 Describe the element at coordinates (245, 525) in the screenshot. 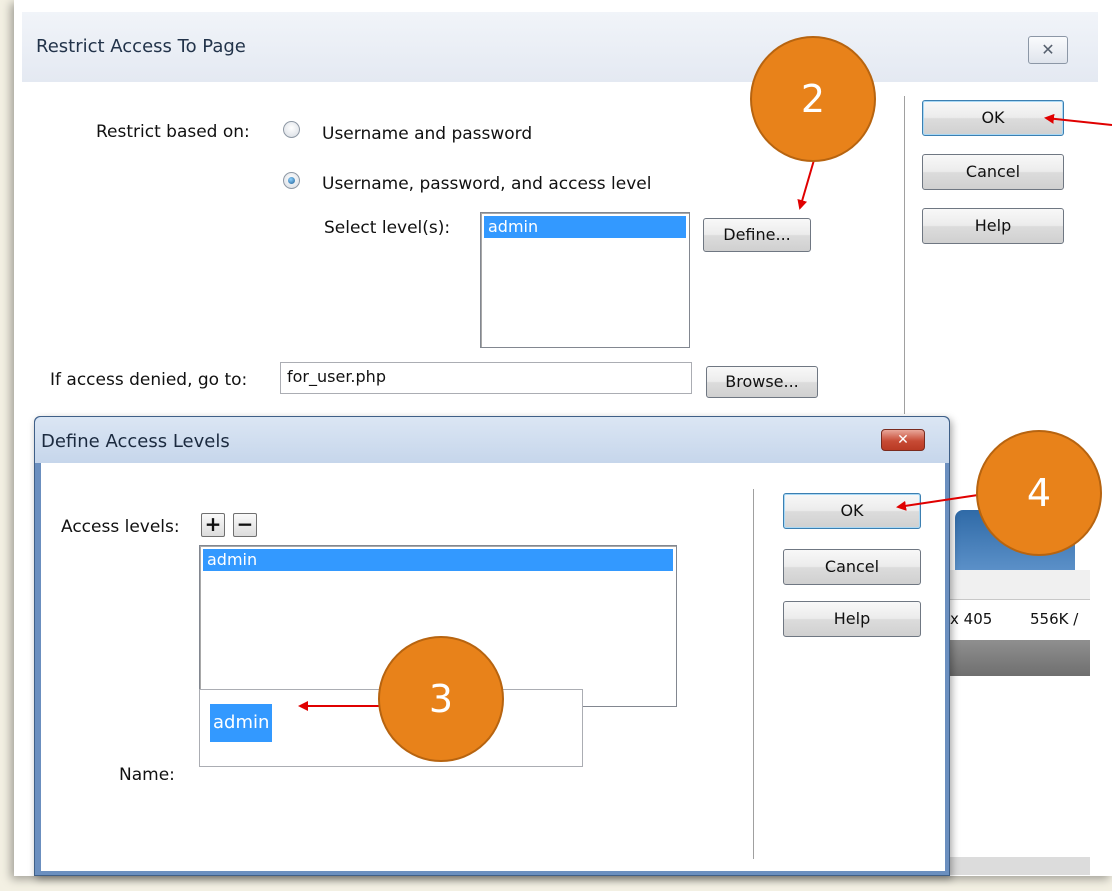

I see `remove-level-button: −` at that location.